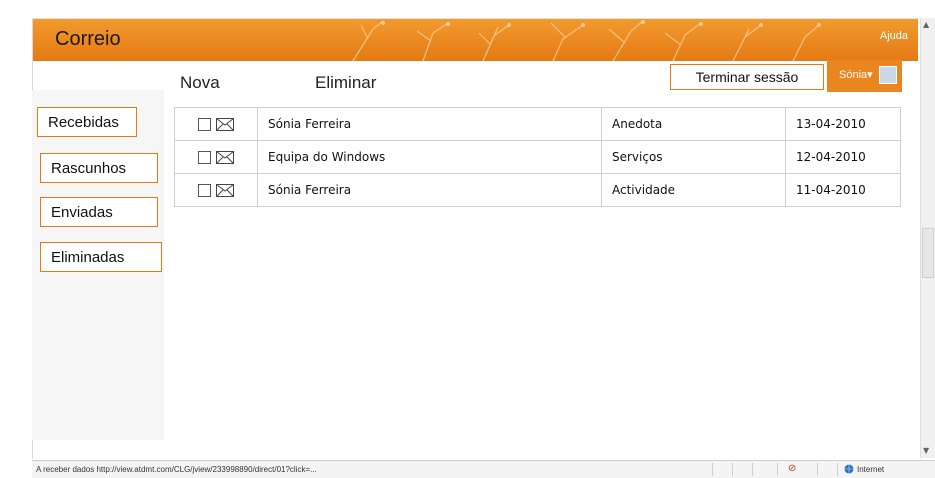 This screenshot has width=935, height=478. Describe the element at coordinates (586, 40) in the screenshot. I see `decorative-branches` at that location.